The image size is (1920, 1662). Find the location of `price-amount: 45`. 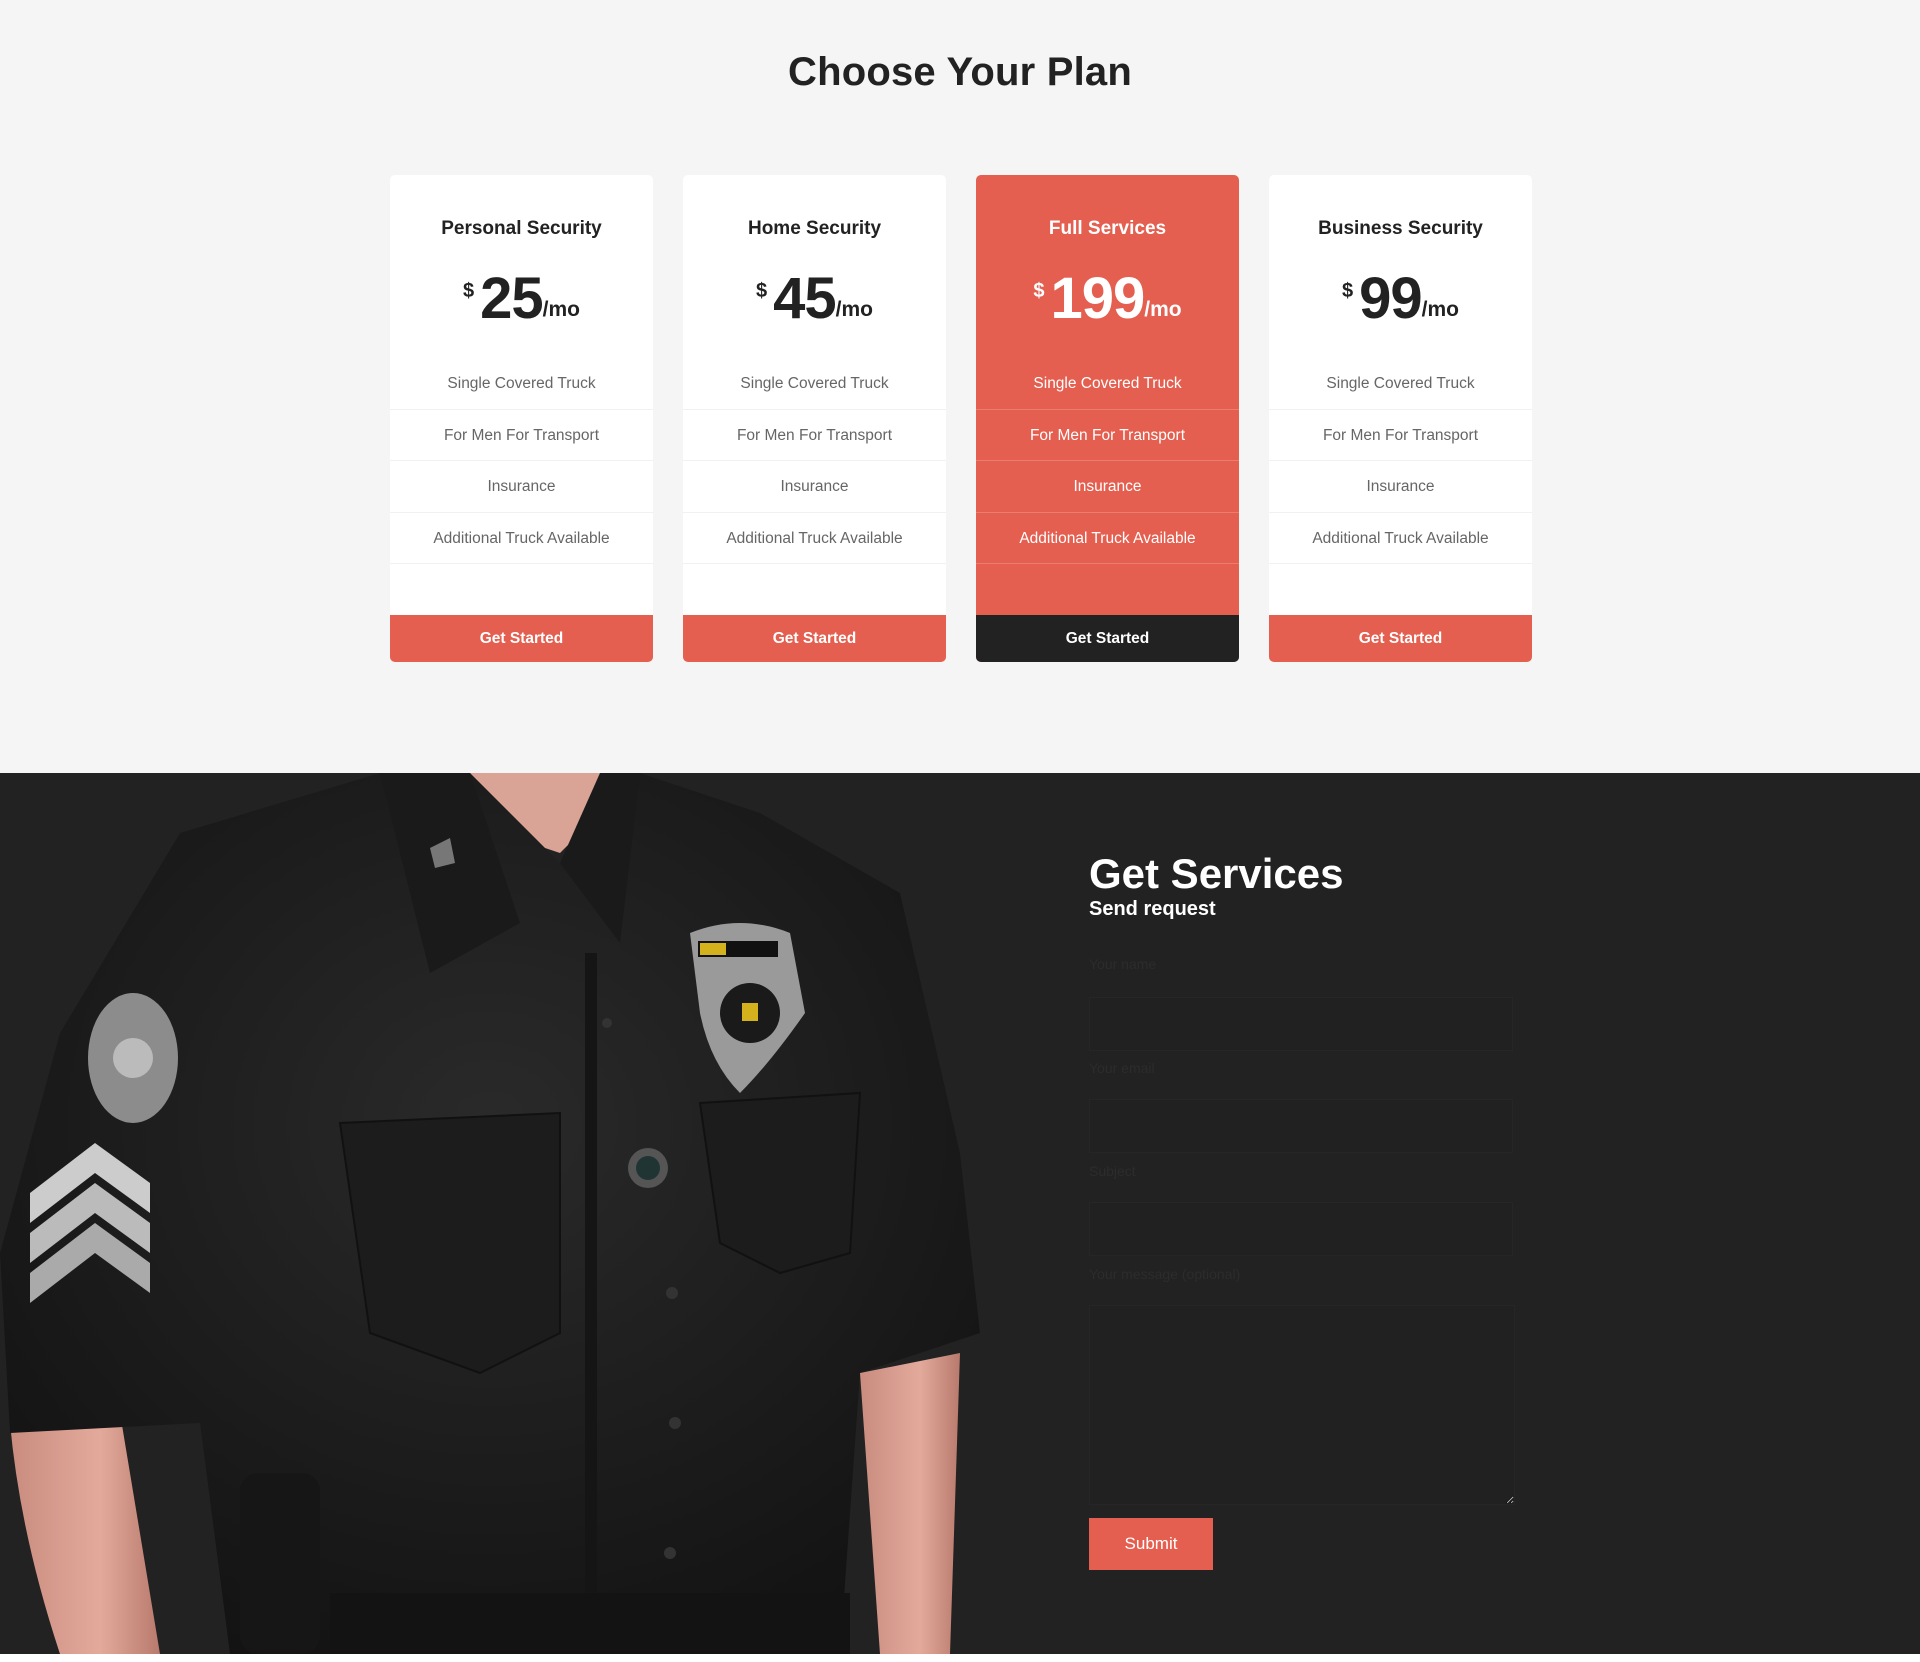

price-amount: 45 is located at coordinates (805, 298).